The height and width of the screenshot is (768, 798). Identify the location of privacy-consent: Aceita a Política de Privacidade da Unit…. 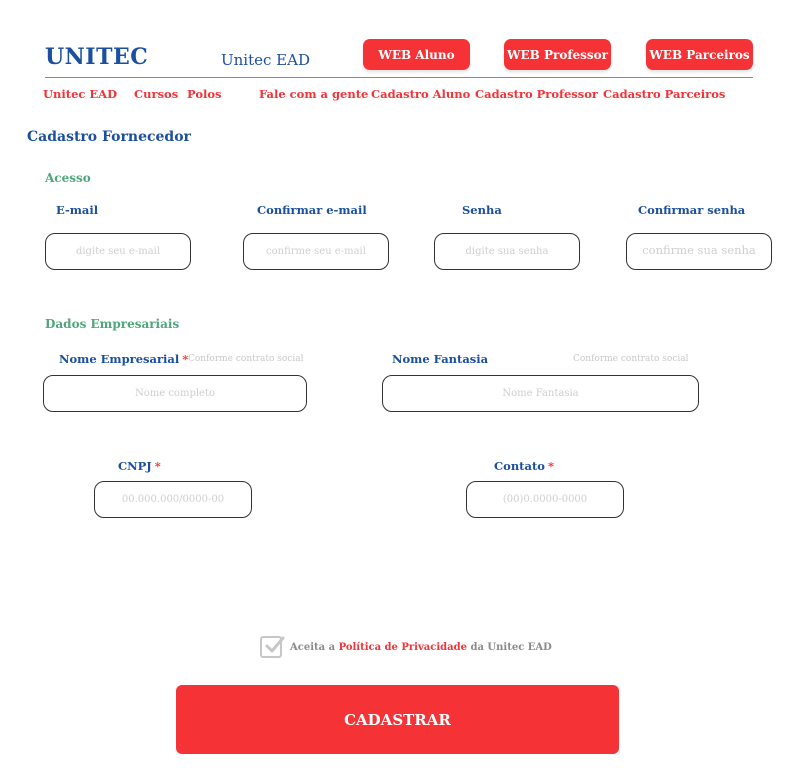
(406, 647).